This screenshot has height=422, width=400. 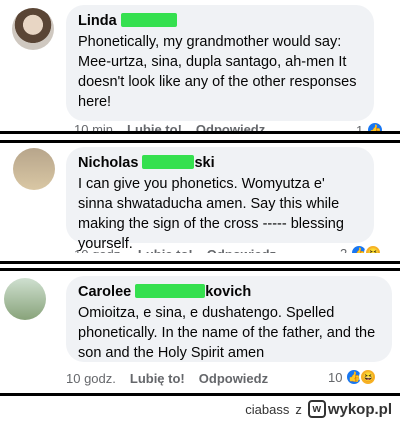 What do you see at coordinates (220, 21) in the screenshot?
I see `comment-author: Linda` at bounding box center [220, 21].